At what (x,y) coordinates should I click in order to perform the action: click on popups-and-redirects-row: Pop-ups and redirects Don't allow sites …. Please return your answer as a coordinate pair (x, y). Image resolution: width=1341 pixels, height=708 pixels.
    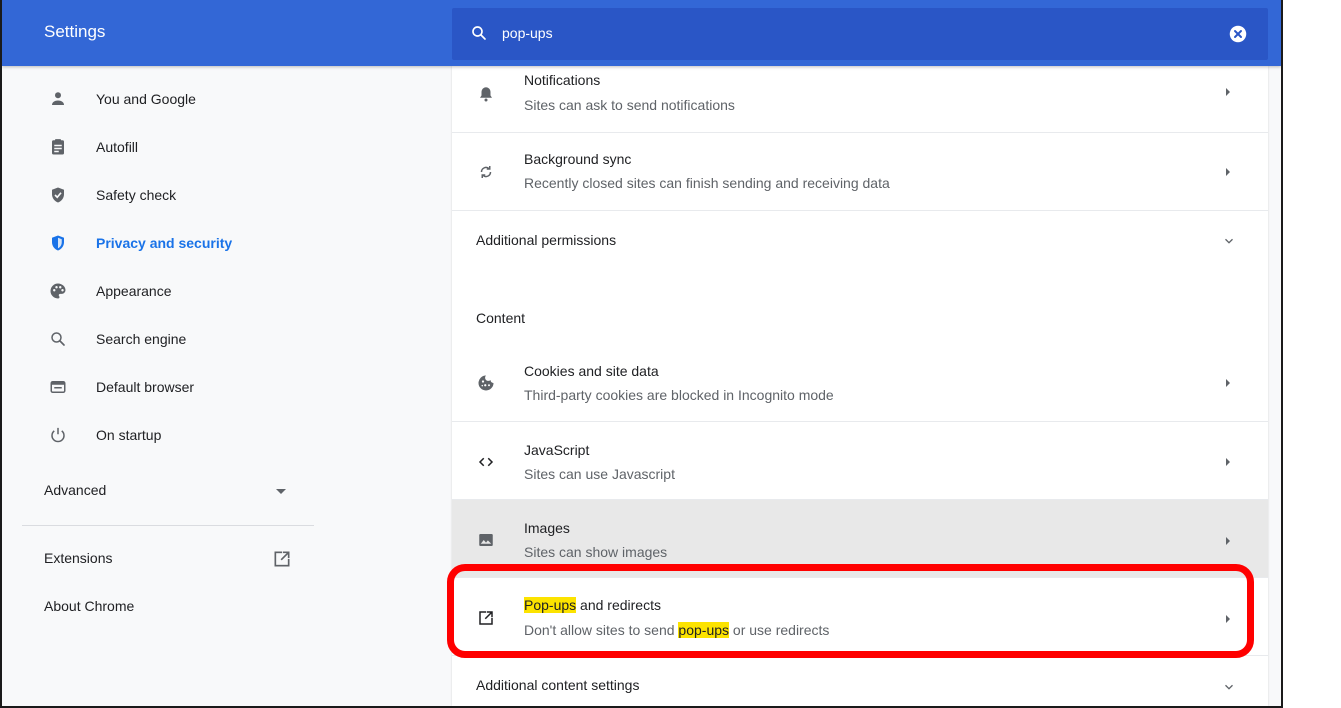
    Looking at the image, I should click on (860, 616).